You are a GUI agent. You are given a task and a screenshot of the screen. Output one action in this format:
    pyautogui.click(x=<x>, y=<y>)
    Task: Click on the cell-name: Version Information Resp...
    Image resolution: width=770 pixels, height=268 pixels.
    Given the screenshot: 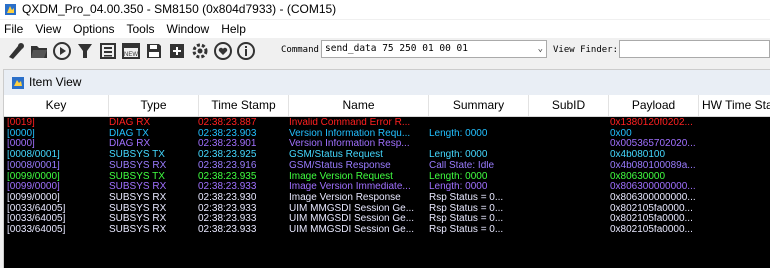 What is the action you would take?
    pyautogui.click(x=349, y=144)
    